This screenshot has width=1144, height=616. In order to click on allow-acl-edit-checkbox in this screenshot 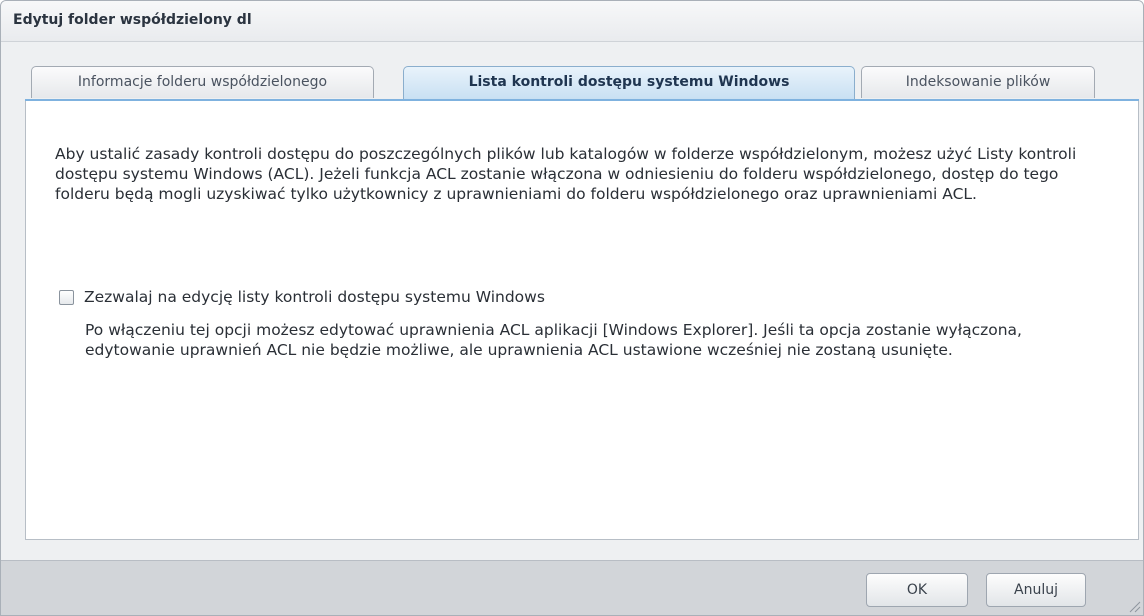, I will do `click(66, 297)`.